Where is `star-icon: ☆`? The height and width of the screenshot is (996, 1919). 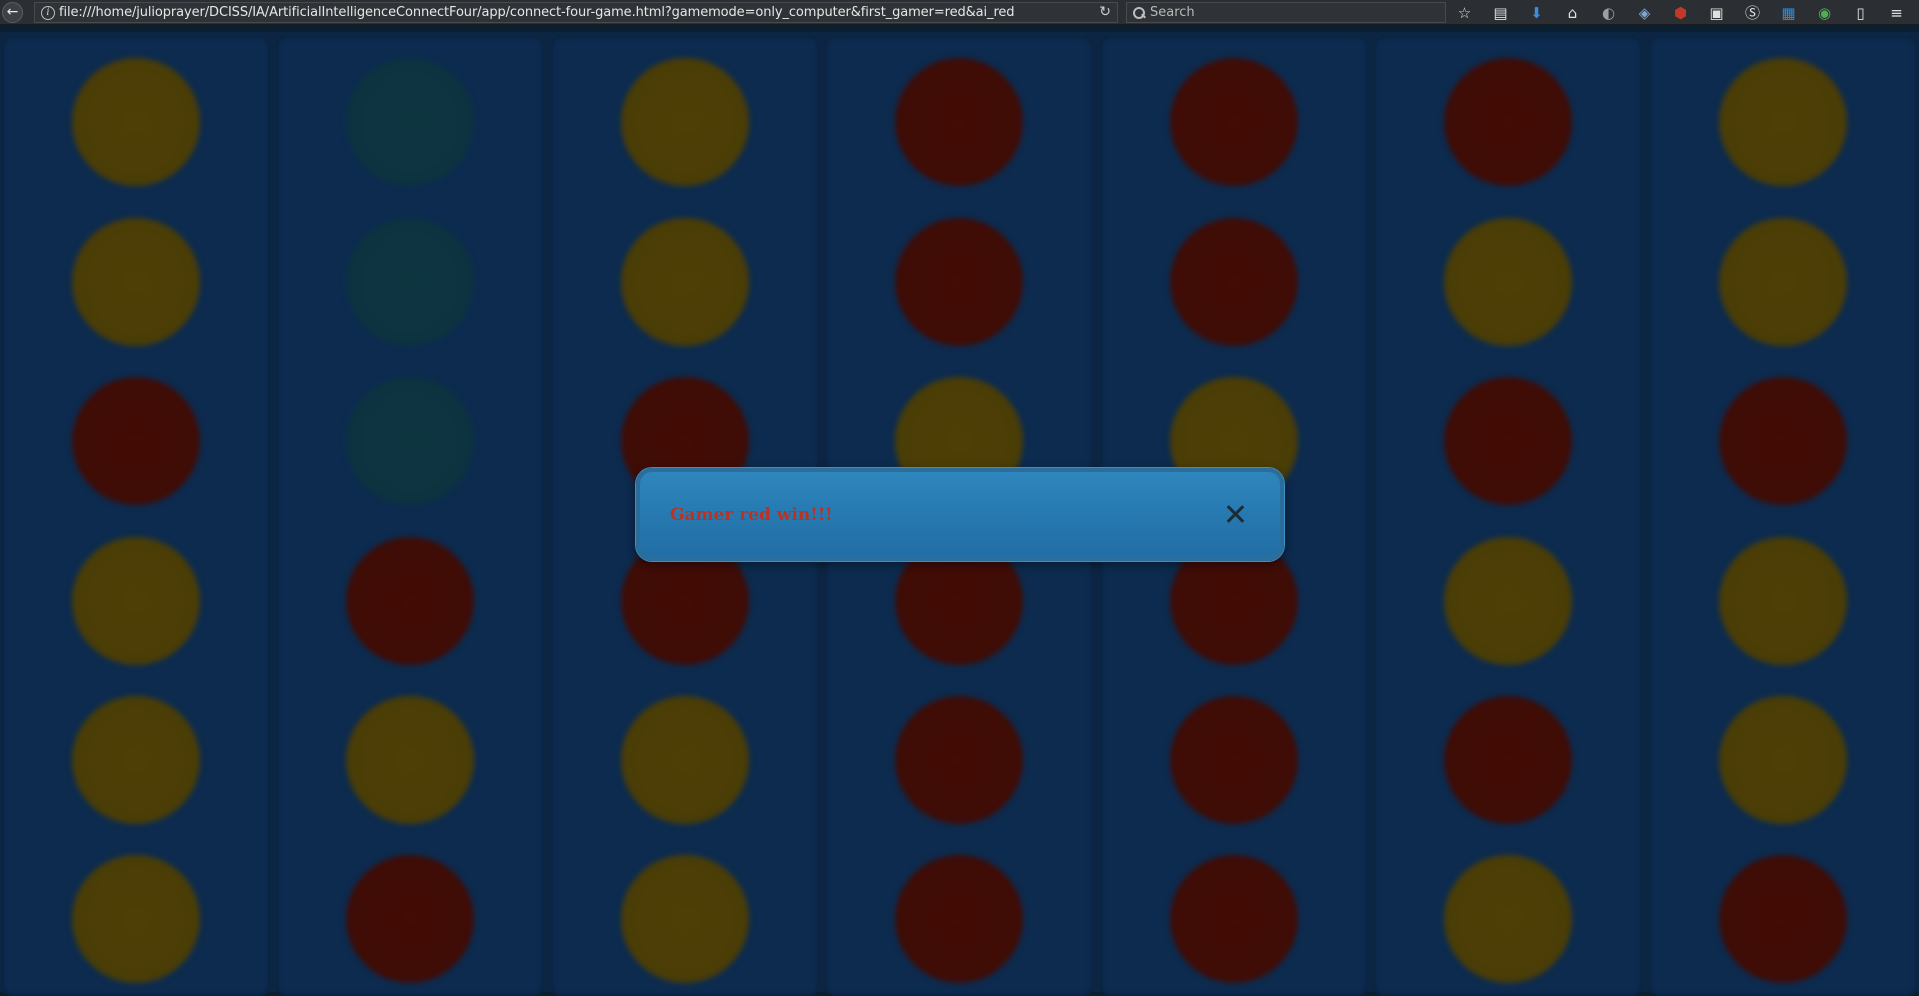
star-icon: ☆ is located at coordinates (1464, 12).